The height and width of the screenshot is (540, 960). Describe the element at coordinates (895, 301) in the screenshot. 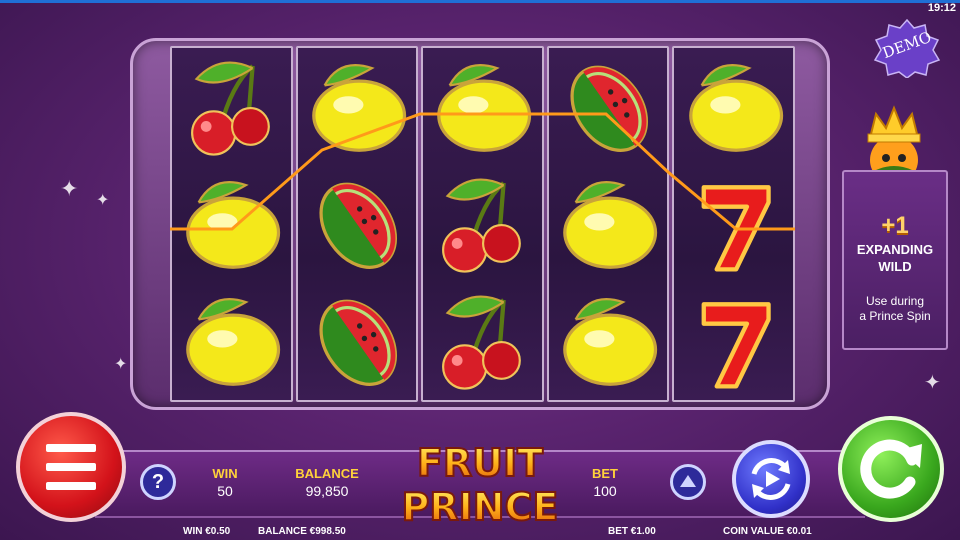

I see `panel-desc-line1: Use during` at that location.